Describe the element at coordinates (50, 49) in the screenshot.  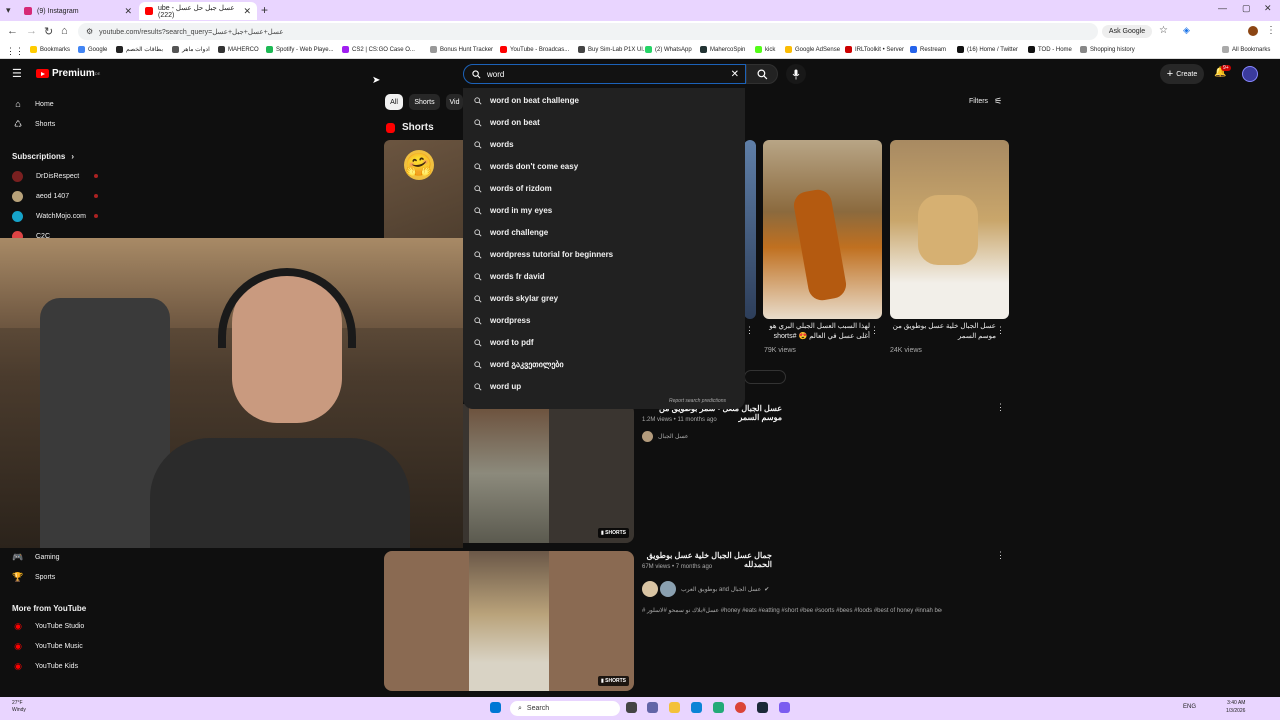
I see `bookmark-item: Bookmarks` at that location.